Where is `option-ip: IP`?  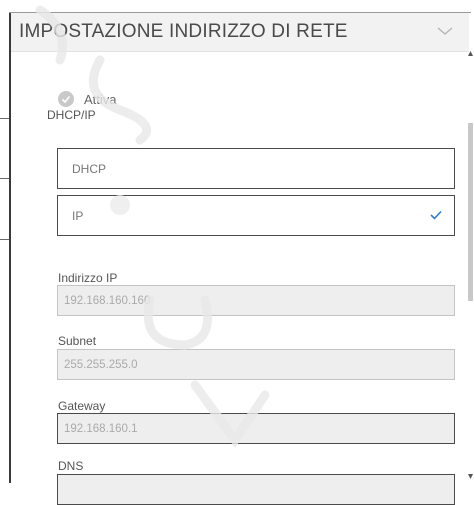
option-ip: IP is located at coordinates (256, 215).